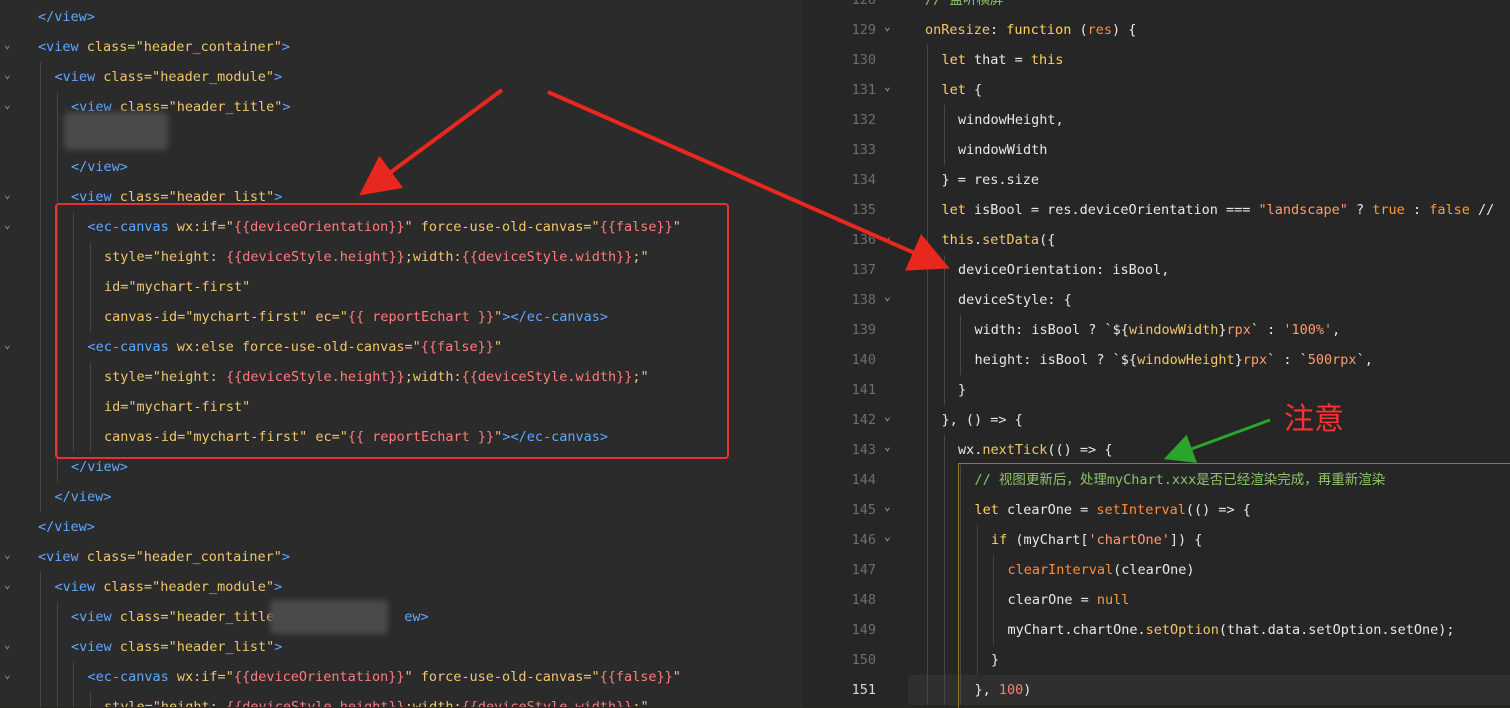  What do you see at coordinates (748, 180) in the screenshot?
I see `red-arrow-to-setdata` at bounding box center [748, 180].